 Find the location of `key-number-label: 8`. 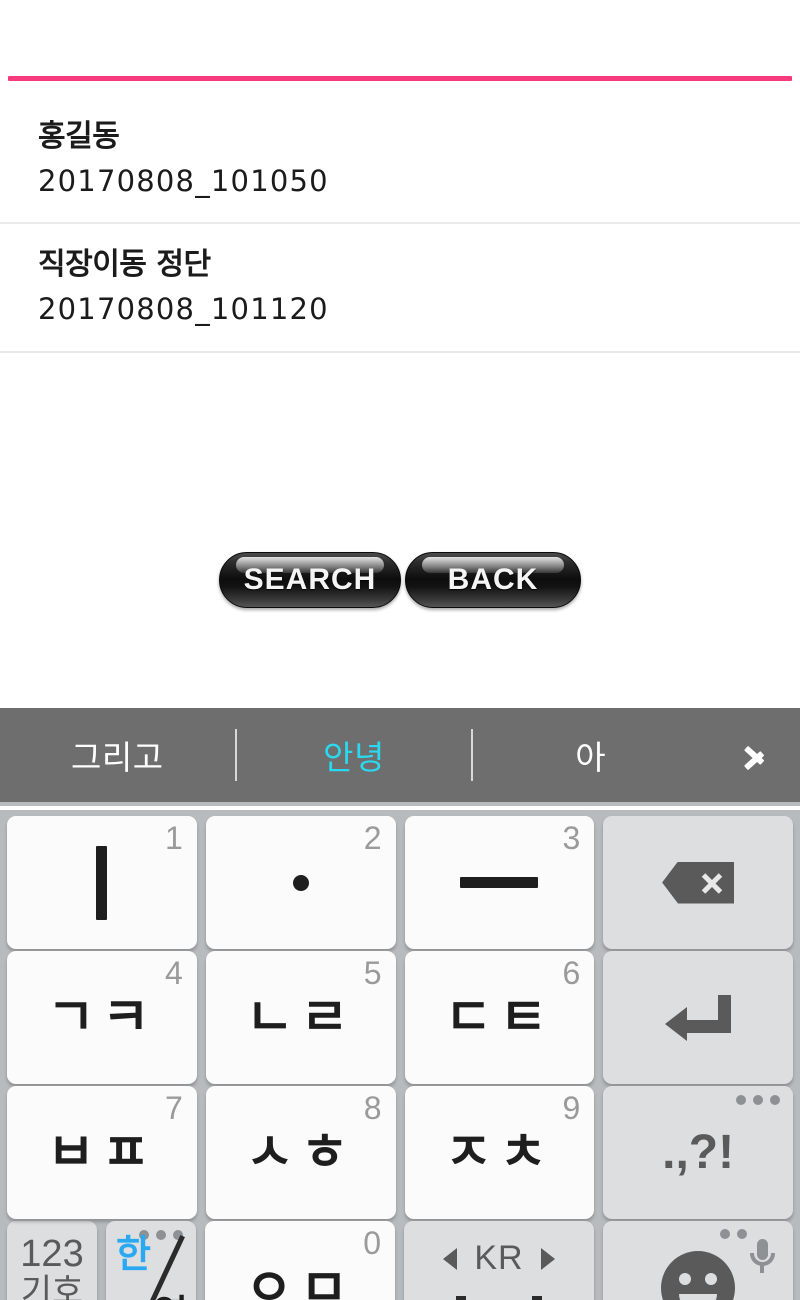

key-number-label: 8 is located at coordinates (372, 1108).